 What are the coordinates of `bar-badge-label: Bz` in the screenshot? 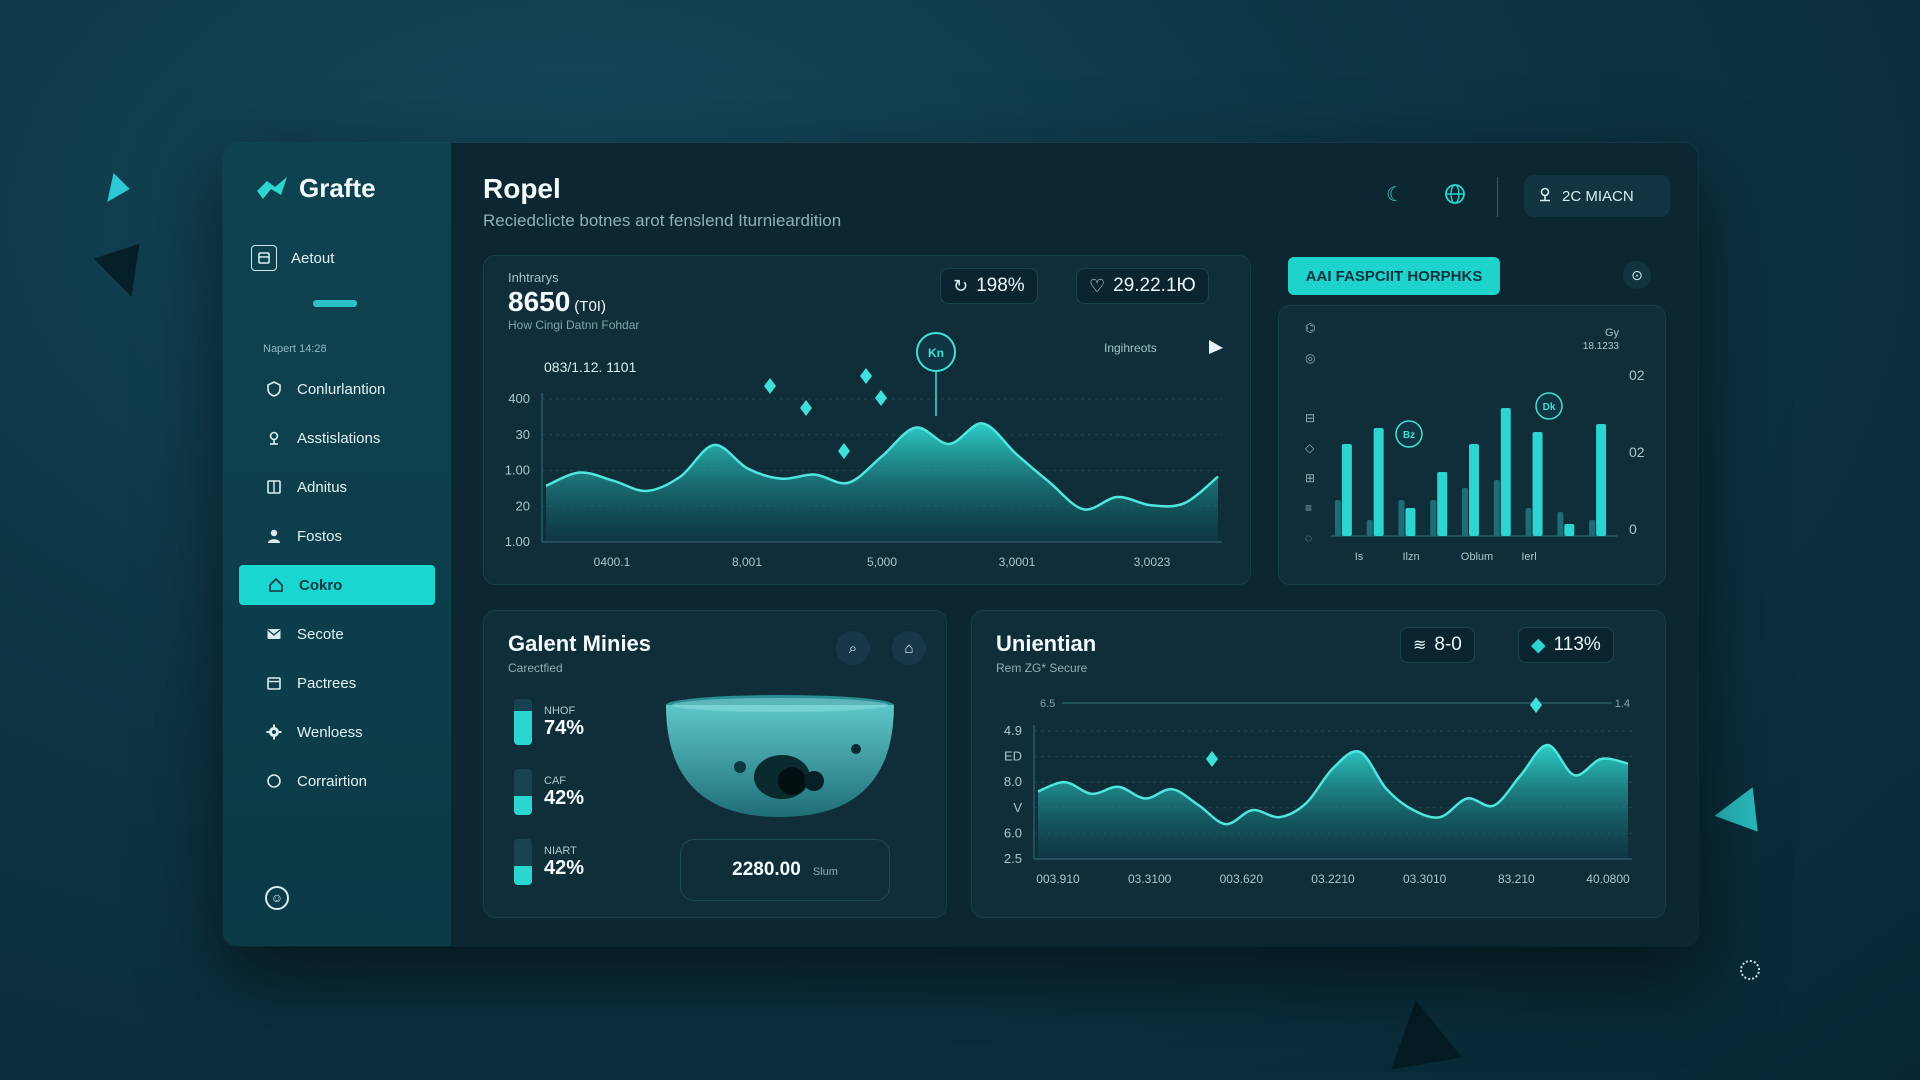 It's located at (1409, 435).